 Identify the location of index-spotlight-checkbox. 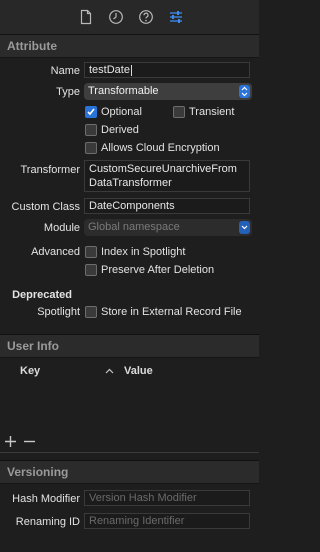
(91, 252).